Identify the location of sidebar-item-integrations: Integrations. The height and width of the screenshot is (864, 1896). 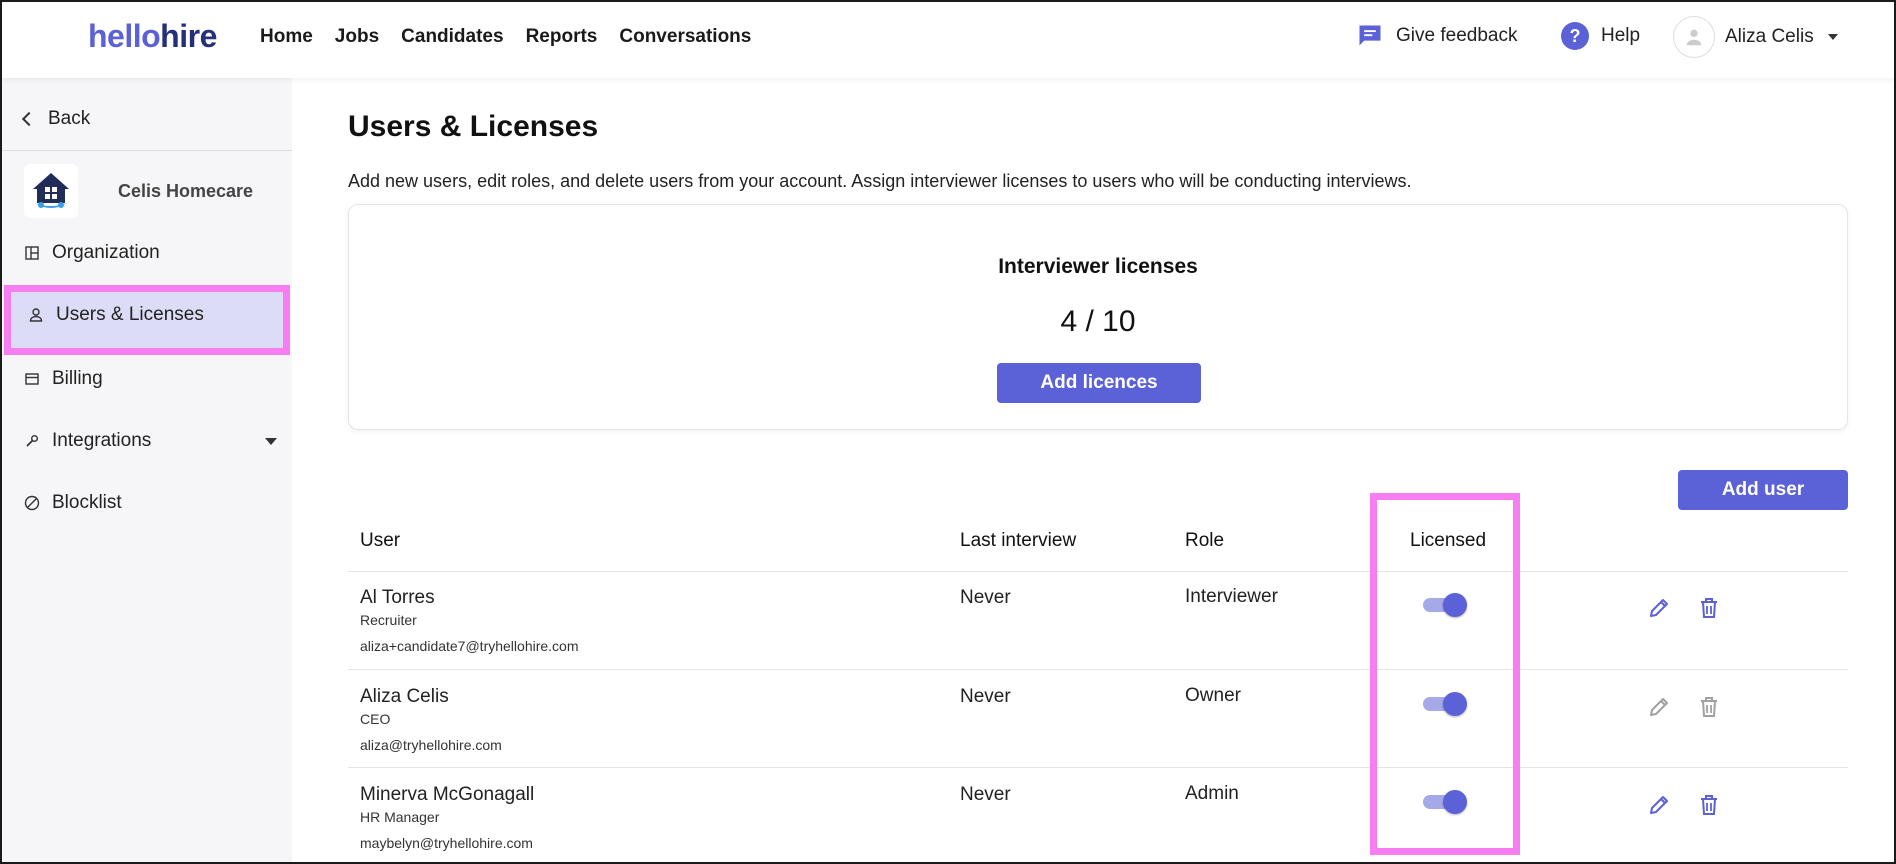
(87, 441).